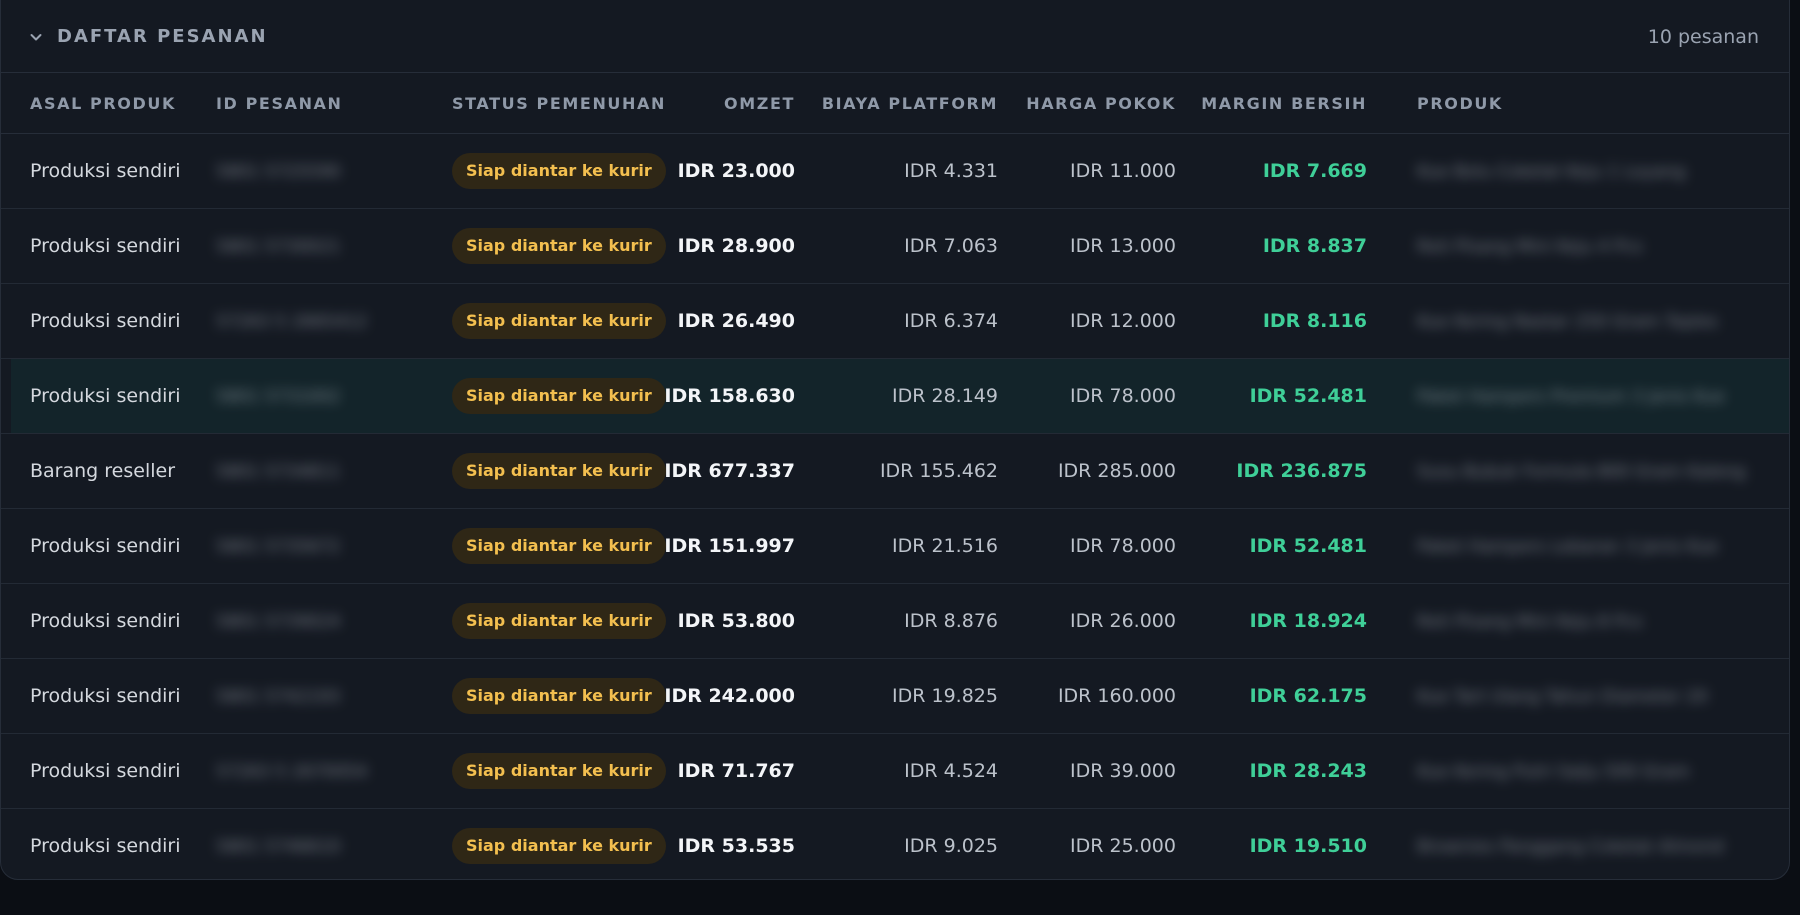 The width and height of the screenshot is (1800, 915). I want to click on order-id-cell: 5801 5725590, so click(305, 171).